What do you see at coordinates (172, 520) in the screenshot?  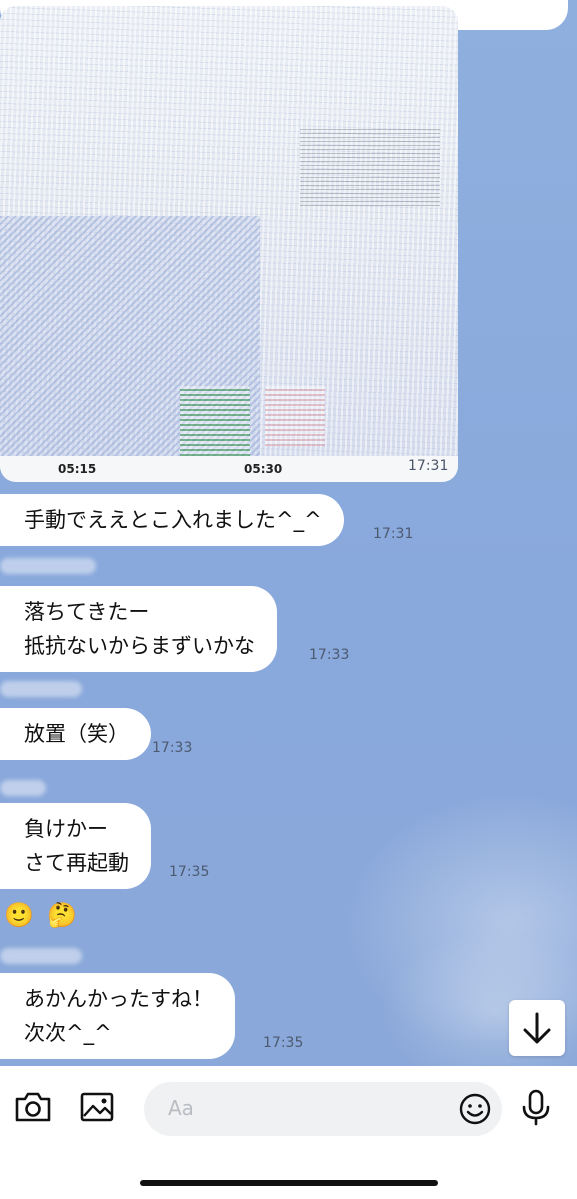 I see `message-bubble: 手動でええとこ入れました^_^` at bounding box center [172, 520].